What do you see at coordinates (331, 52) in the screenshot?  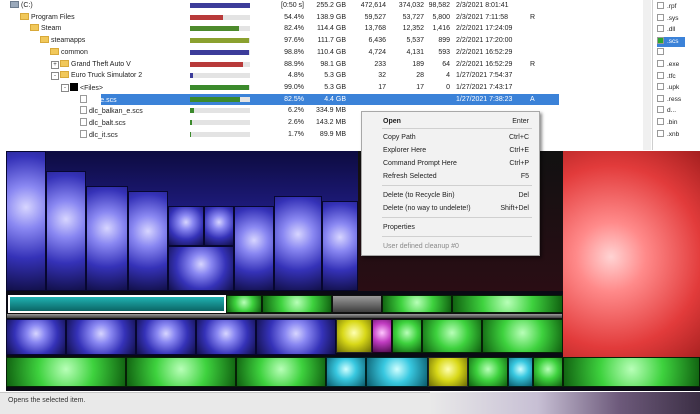 I see `tree-col-size: 110.4 GB` at bounding box center [331, 52].